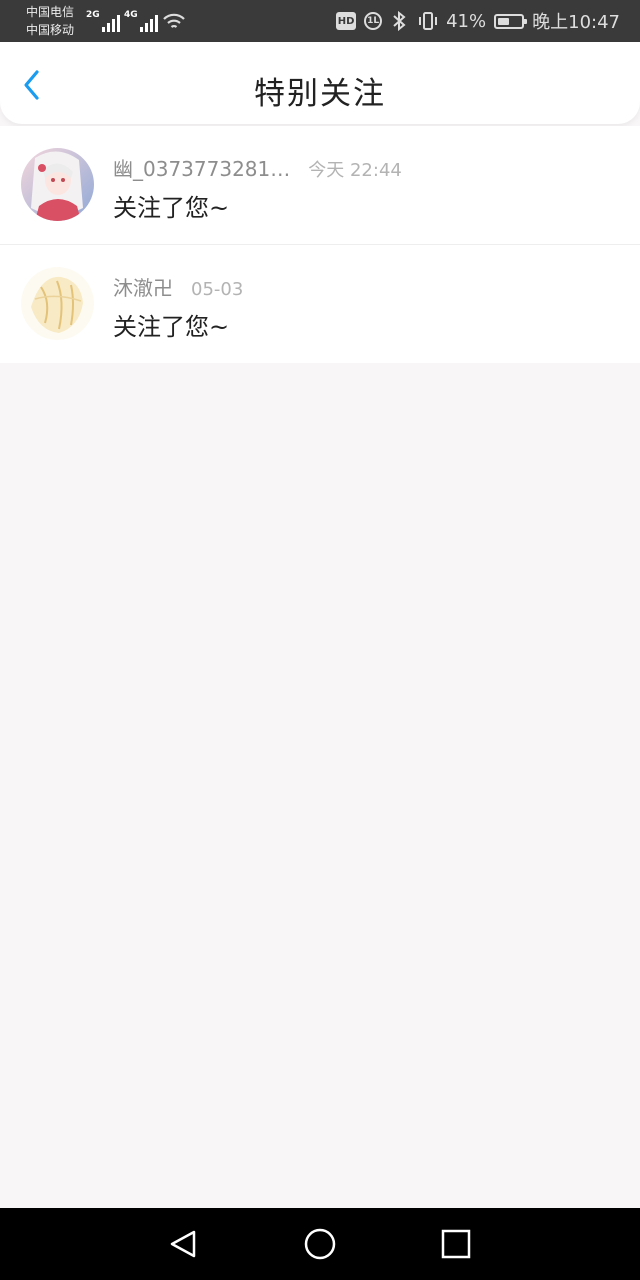 This screenshot has height=1280, width=640. Describe the element at coordinates (320, 303) in the screenshot. I see `list-item: 沐澈卍 05-03 关注了您~` at that location.